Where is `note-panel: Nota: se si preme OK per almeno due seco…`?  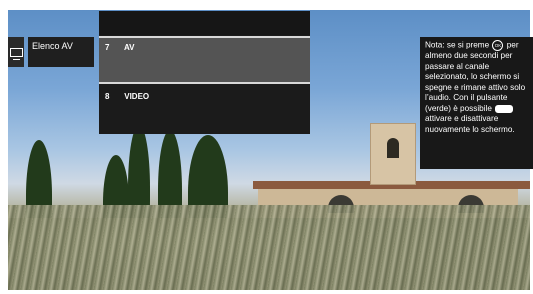 note-panel: Nota: se si preme OK per almeno due seco… is located at coordinates (476, 103).